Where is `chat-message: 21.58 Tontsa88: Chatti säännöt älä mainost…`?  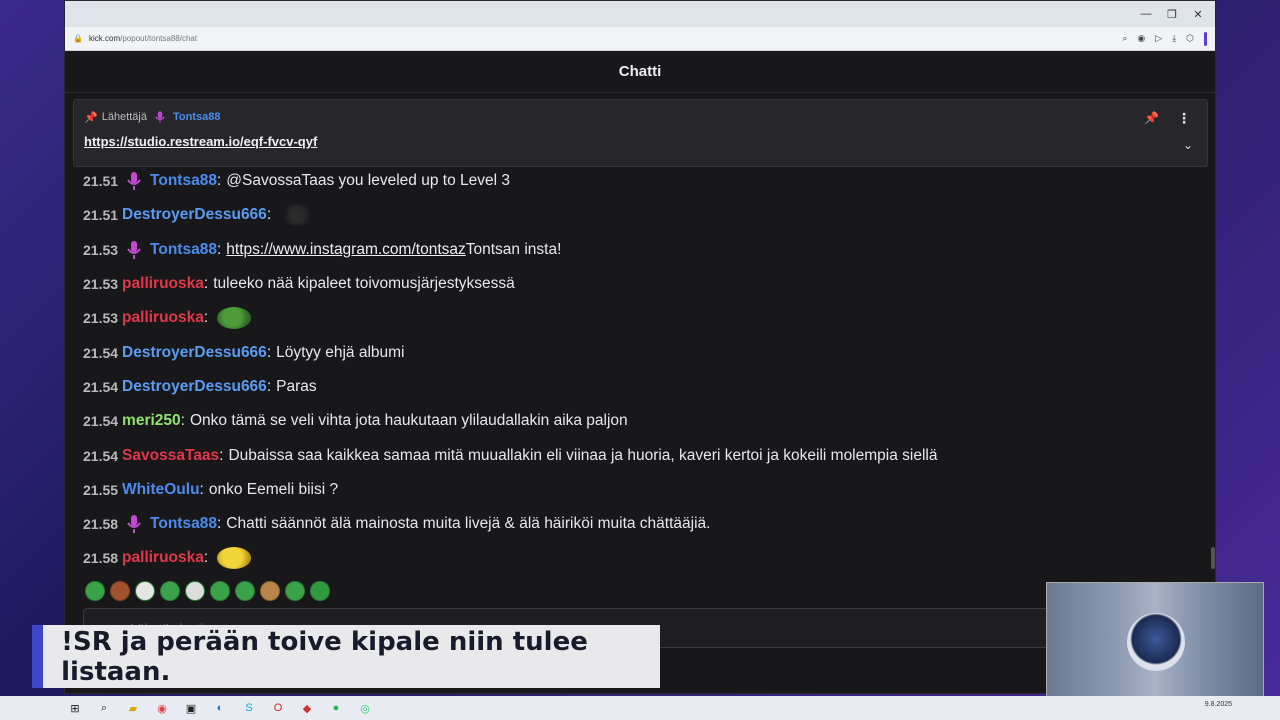
chat-message: 21.58 Tontsa88: Chatti säännöt älä mainost… is located at coordinates (397, 524).